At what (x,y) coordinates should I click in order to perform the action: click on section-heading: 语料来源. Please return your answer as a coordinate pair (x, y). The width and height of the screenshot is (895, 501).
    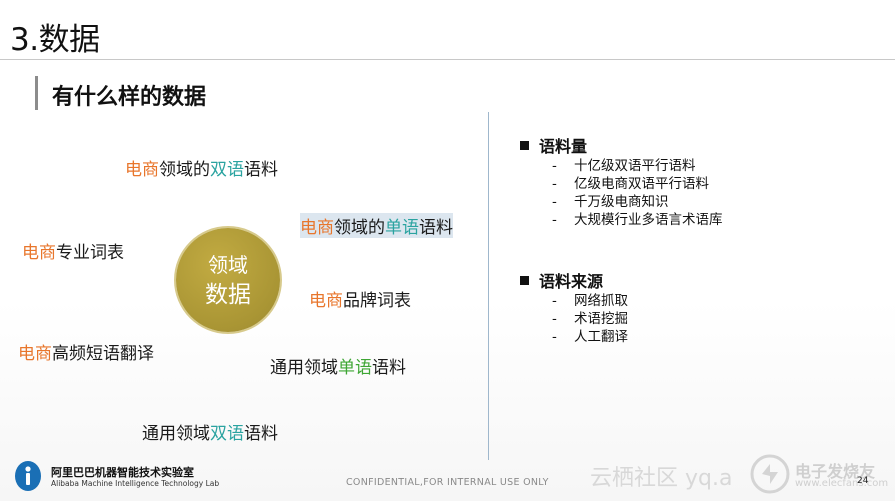
    Looking at the image, I should click on (574, 280).